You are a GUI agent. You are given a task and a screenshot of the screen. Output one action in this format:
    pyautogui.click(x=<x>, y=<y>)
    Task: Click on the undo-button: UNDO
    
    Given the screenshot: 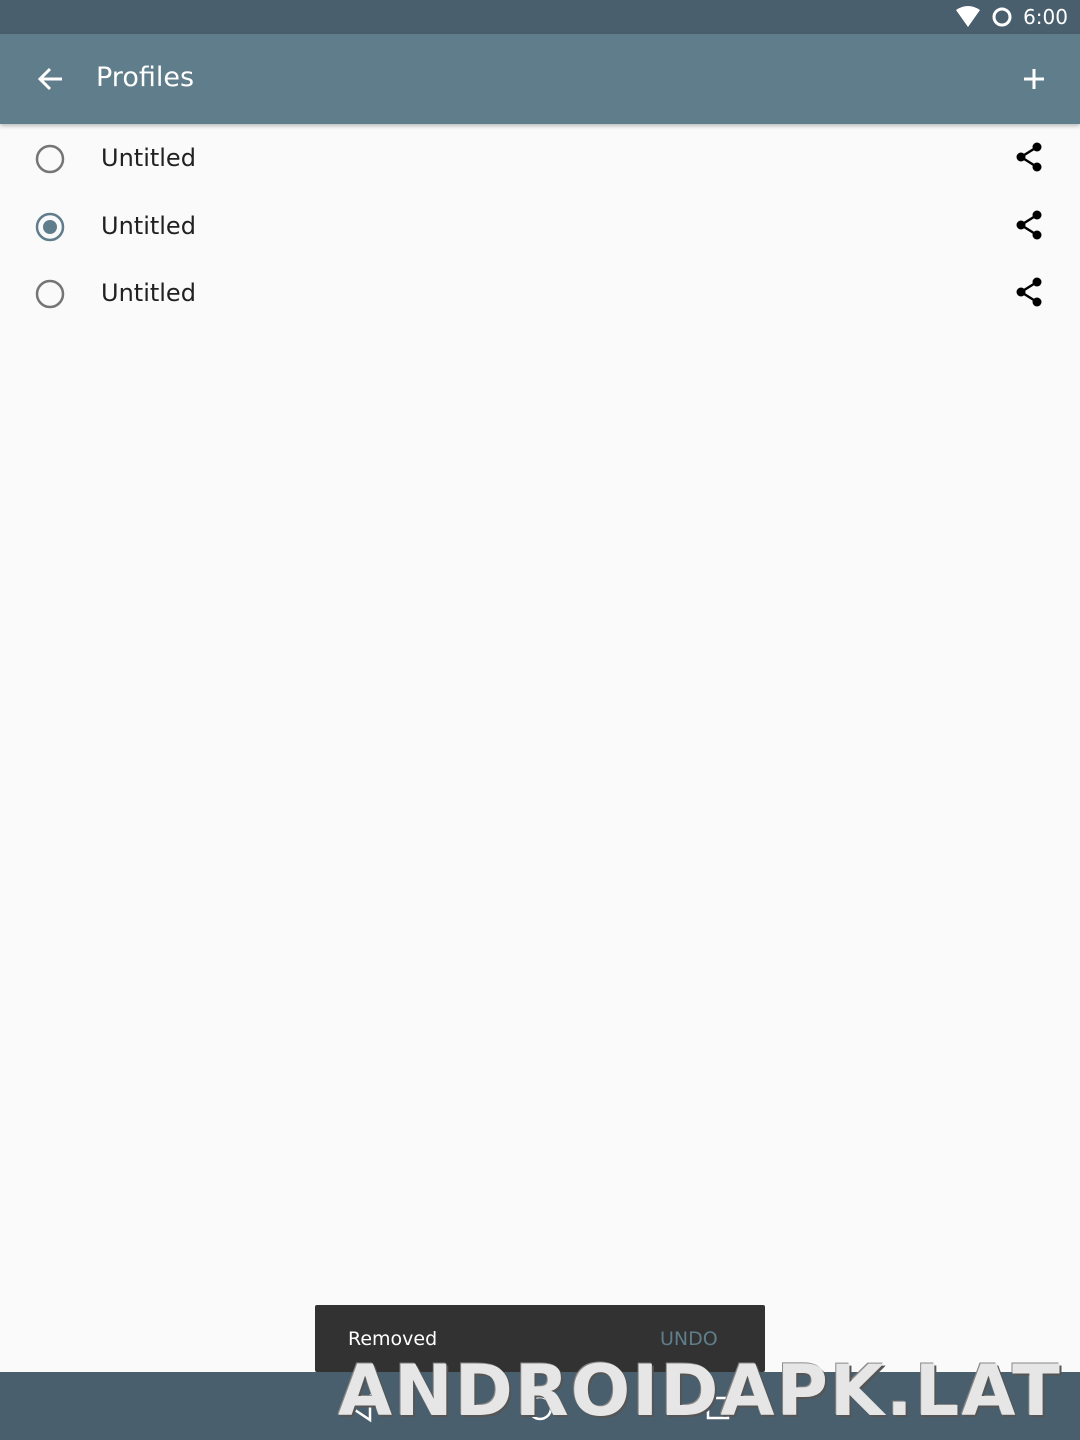 What is the action you would take?
    pyautogui.click(x=689, y=1339)
    